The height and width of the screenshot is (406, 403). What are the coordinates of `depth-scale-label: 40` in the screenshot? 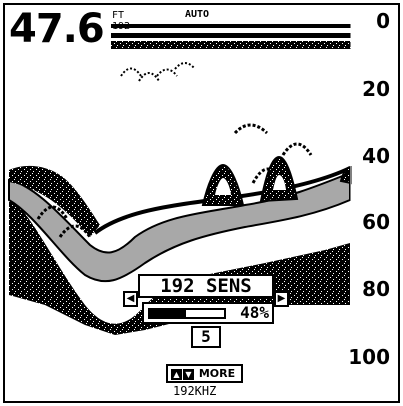 It's located at (376, 156).